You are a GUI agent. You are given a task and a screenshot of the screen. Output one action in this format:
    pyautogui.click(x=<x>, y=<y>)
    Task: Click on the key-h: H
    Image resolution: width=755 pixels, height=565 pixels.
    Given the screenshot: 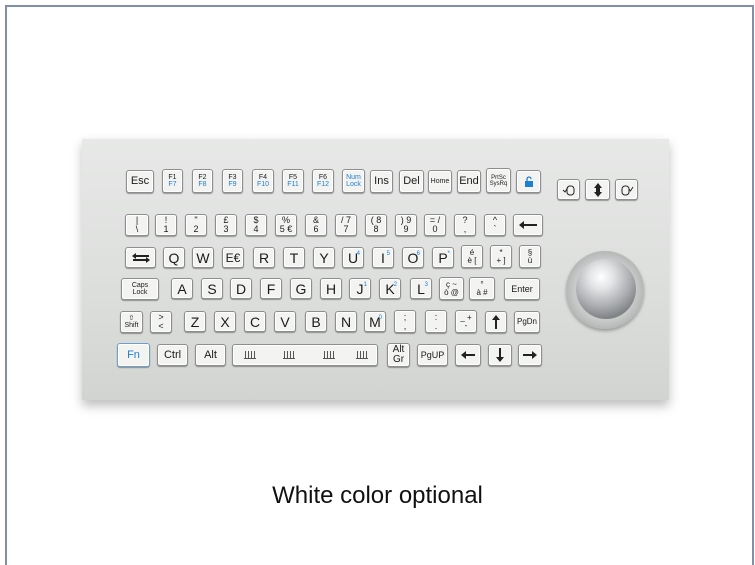 What is the action you would take?
    pyautogui.click(x=331, y=288)
    